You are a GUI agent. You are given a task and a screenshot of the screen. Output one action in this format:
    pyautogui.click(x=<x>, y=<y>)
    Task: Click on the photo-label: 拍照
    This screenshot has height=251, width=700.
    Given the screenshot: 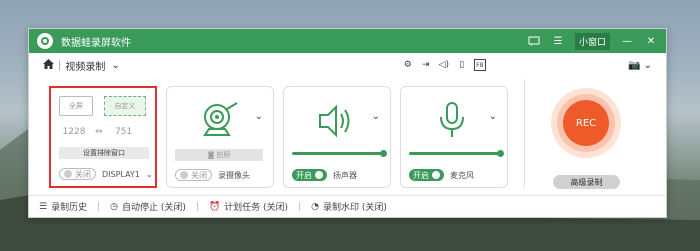 What is the action you would take?
    pyautogui.click(x=223, y=155)
    